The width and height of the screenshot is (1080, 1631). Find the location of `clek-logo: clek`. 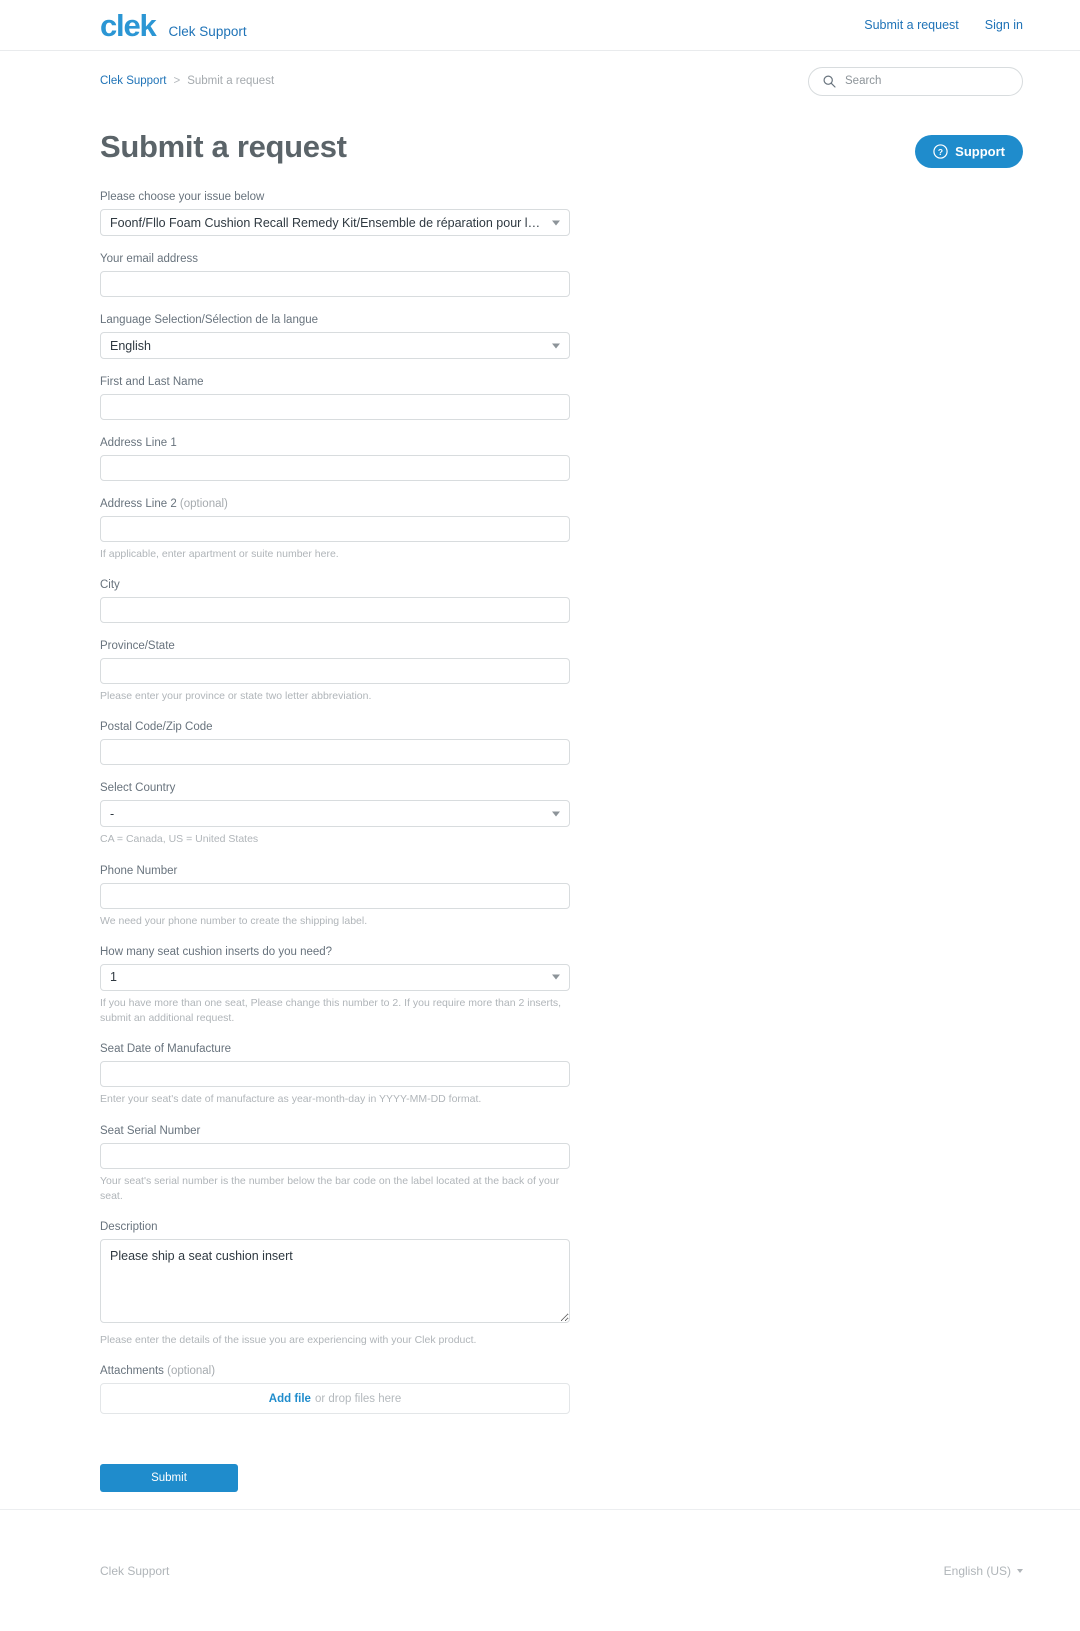

clek-logo: clek is located at coordinates (128, 25).